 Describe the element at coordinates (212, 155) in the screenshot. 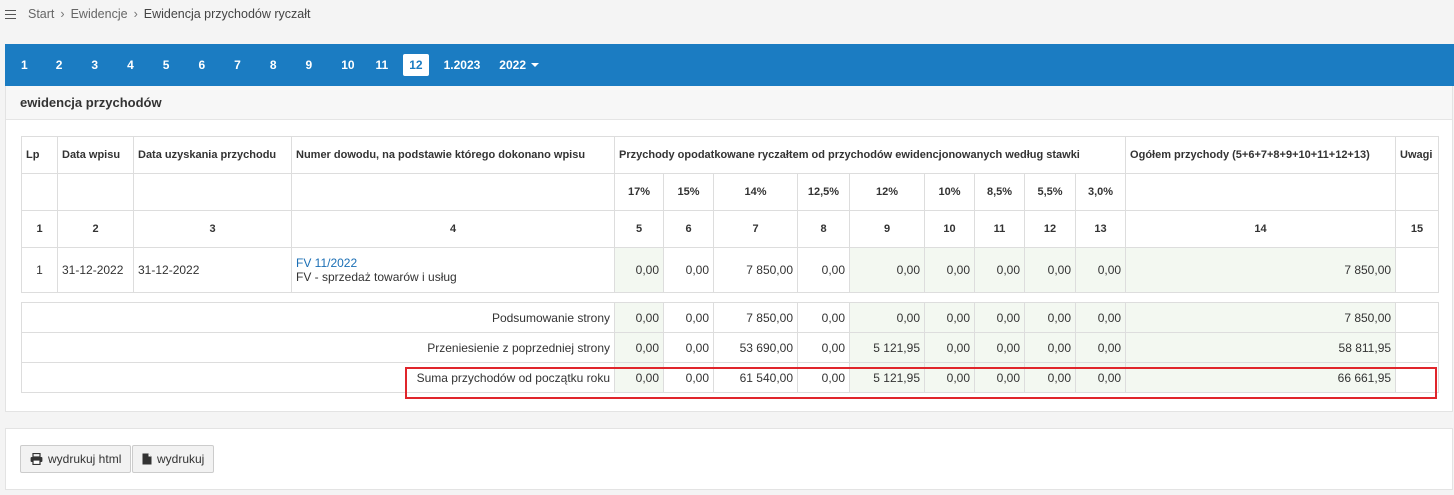

I see `header-data-uzyskania: Data uzyskania przychodu` at that location.